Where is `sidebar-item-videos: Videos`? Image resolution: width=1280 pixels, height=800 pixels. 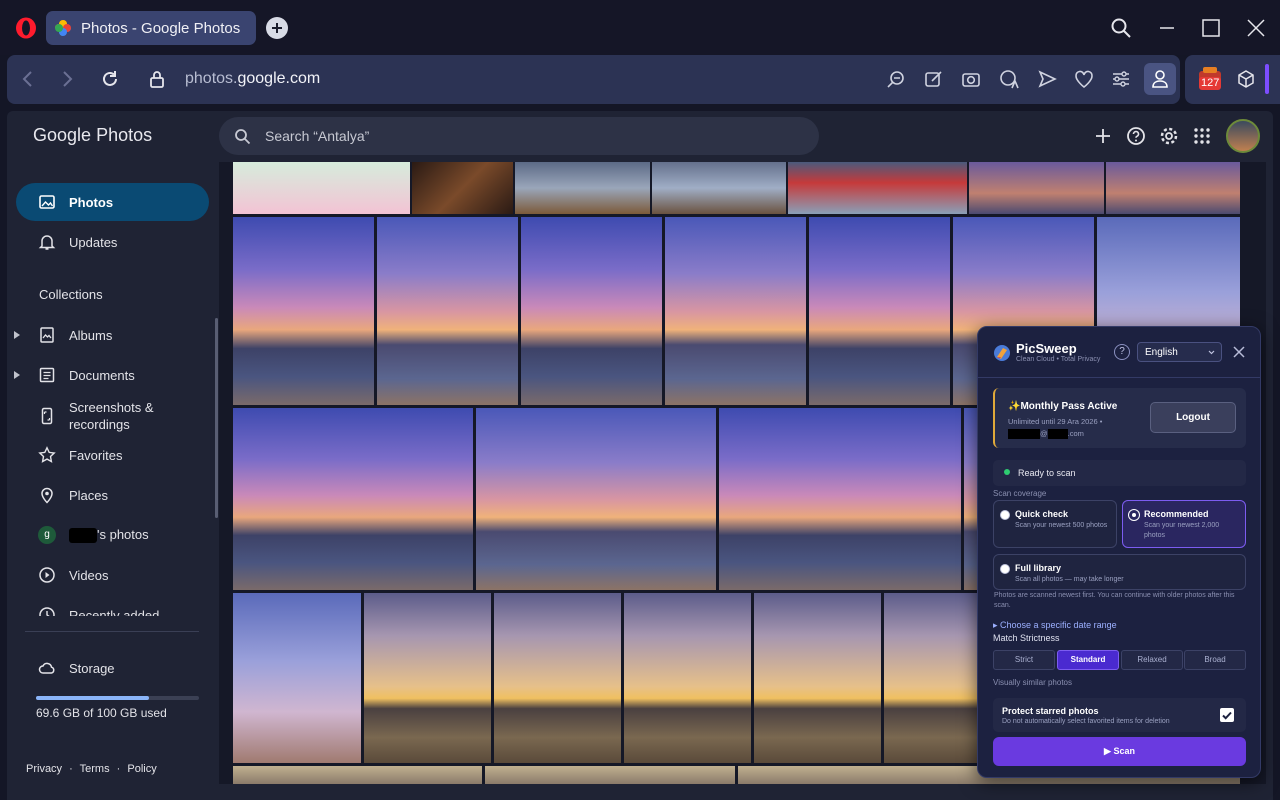
sidebar-item-videos: Videos is located at coordinates (112, 575).